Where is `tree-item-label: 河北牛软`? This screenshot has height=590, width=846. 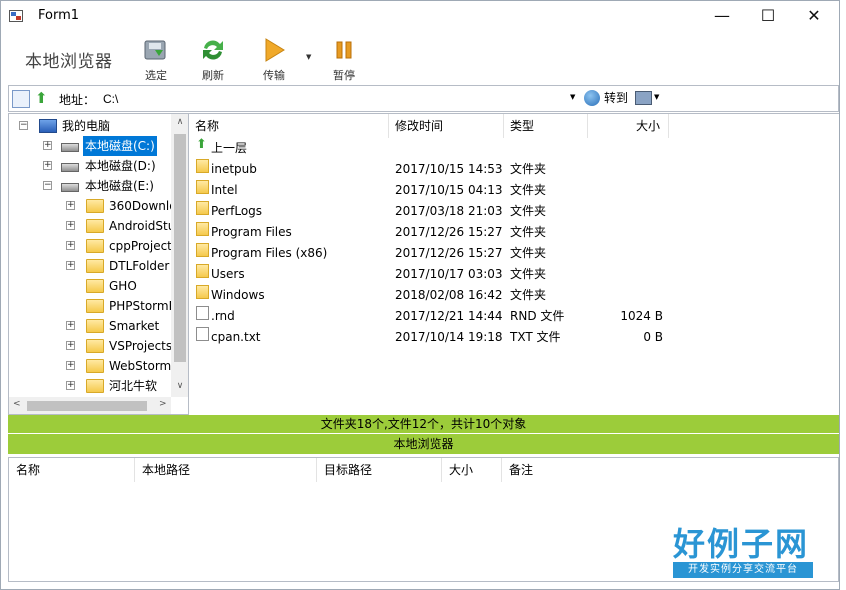 tree-item-label: 河北牛软 is located at coordinates (133, 386).